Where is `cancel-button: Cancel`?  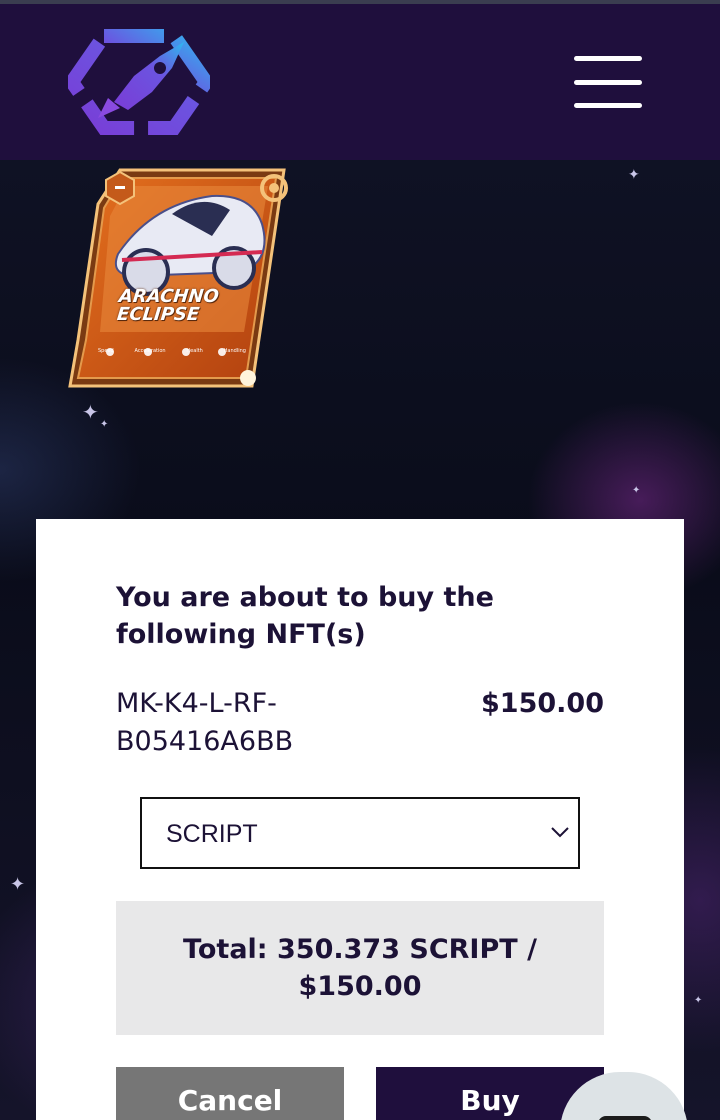
cancel-button: Cancel is located at coordinates (230, 1093).